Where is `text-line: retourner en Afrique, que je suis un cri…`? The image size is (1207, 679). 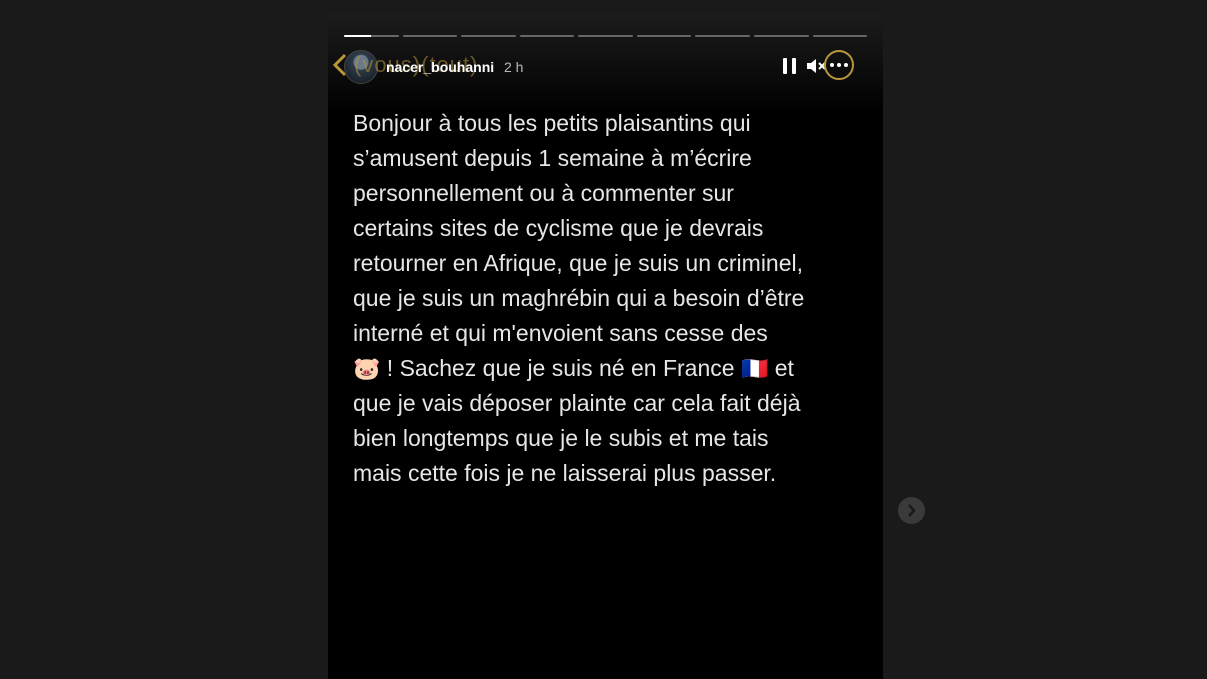 text-line: retourner en Afrique, que je suis un cri… is located at coordinates (578, 263).